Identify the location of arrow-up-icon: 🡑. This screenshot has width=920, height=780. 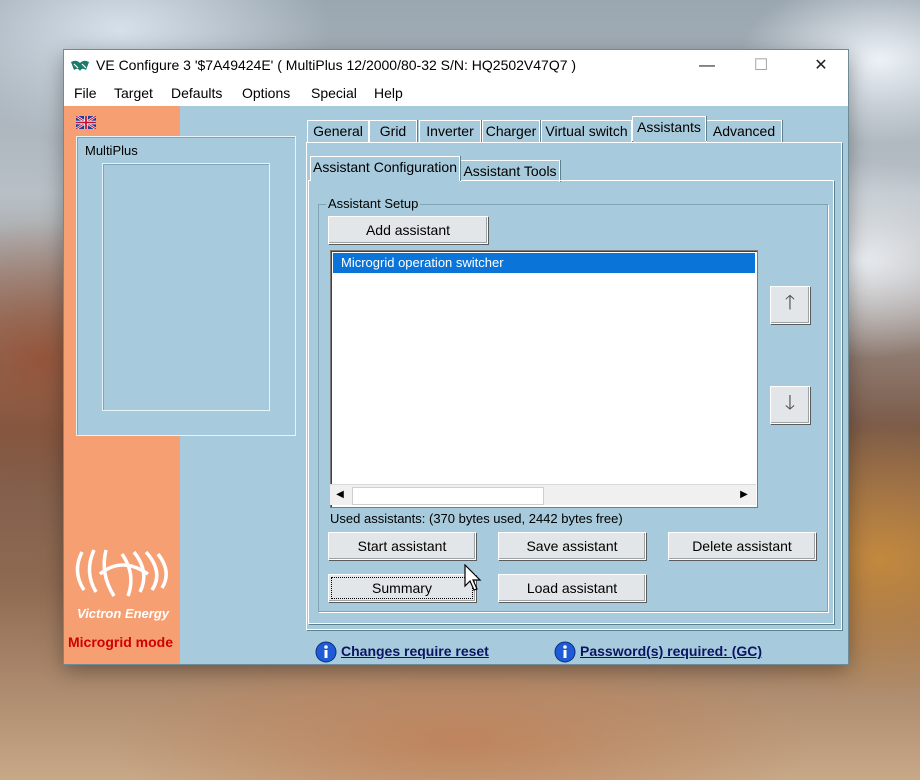
(790, 303).